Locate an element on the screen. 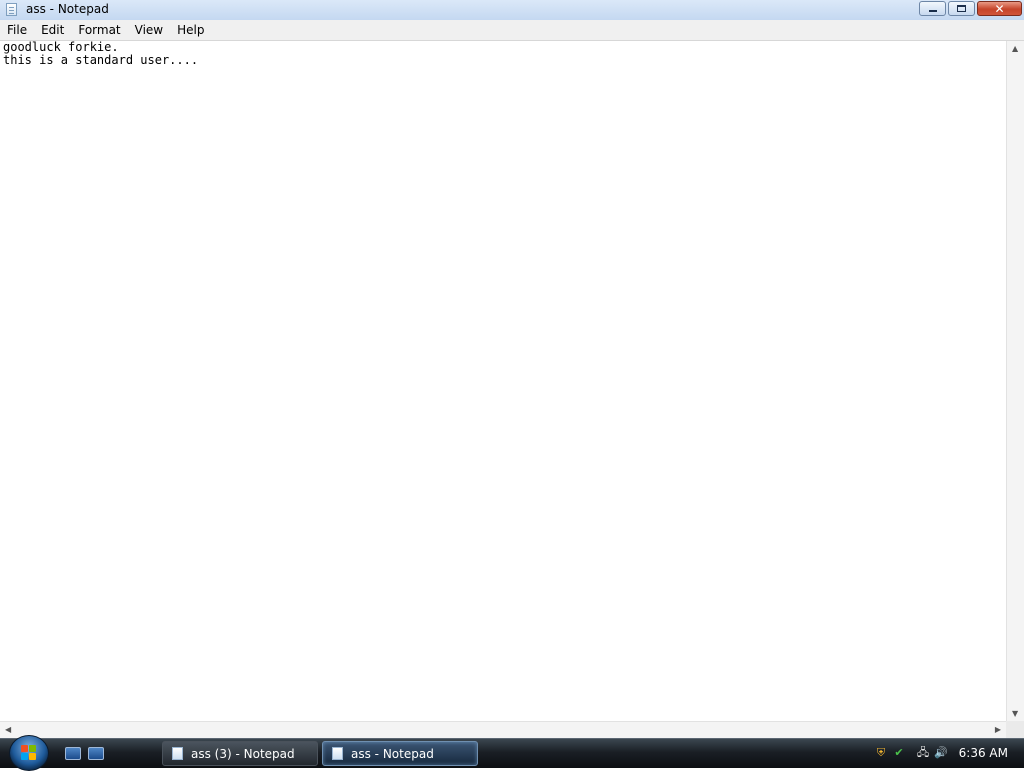  volume-icon: 🔊 is located at coordinates (941, 753).